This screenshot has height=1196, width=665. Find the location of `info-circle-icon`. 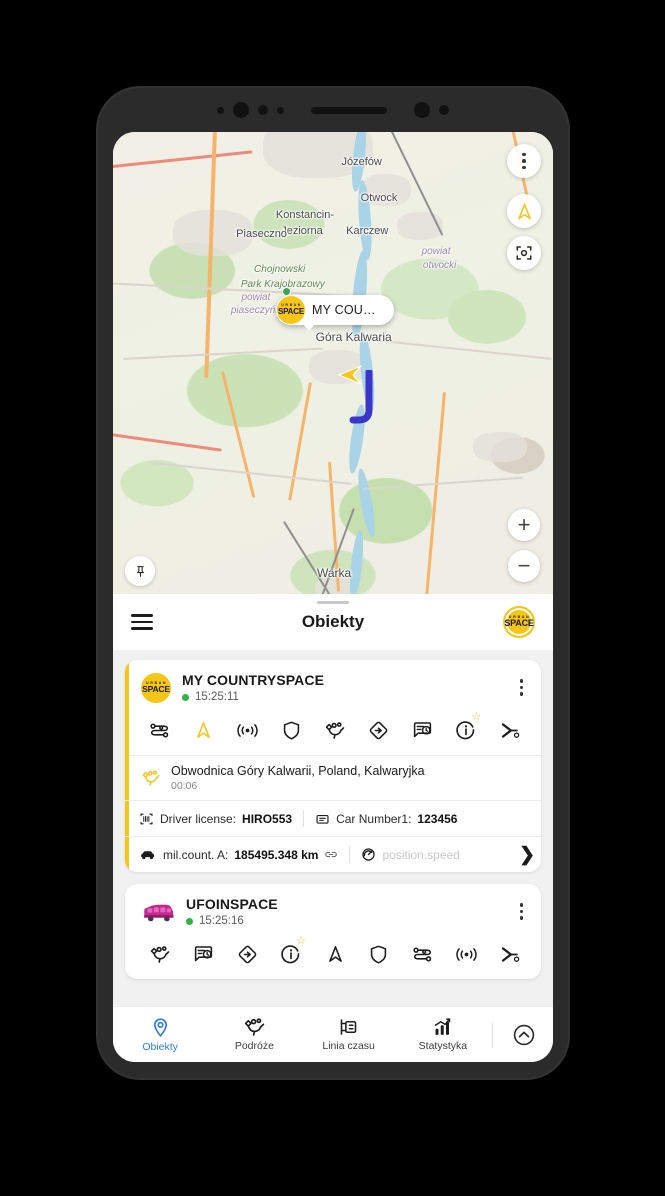

info-circle-icon is located at coordinates (291, 954).